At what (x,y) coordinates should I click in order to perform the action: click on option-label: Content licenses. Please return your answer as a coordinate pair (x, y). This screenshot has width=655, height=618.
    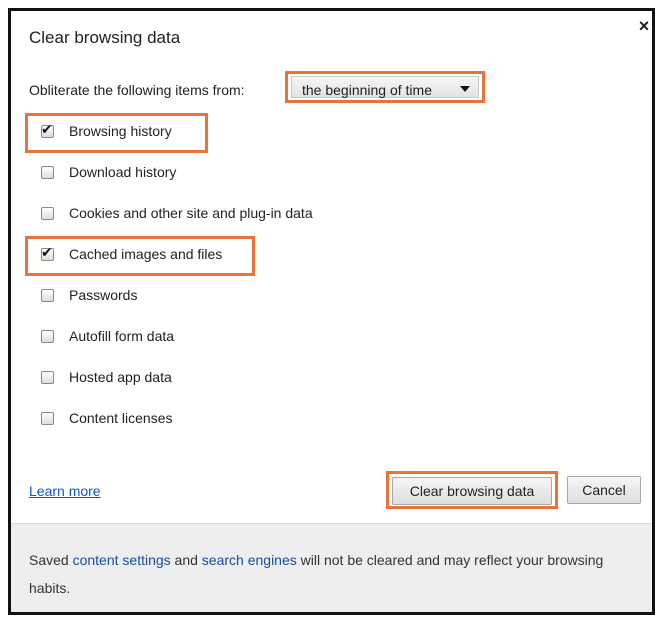
    Looking at the image, I should click on (121, 418).